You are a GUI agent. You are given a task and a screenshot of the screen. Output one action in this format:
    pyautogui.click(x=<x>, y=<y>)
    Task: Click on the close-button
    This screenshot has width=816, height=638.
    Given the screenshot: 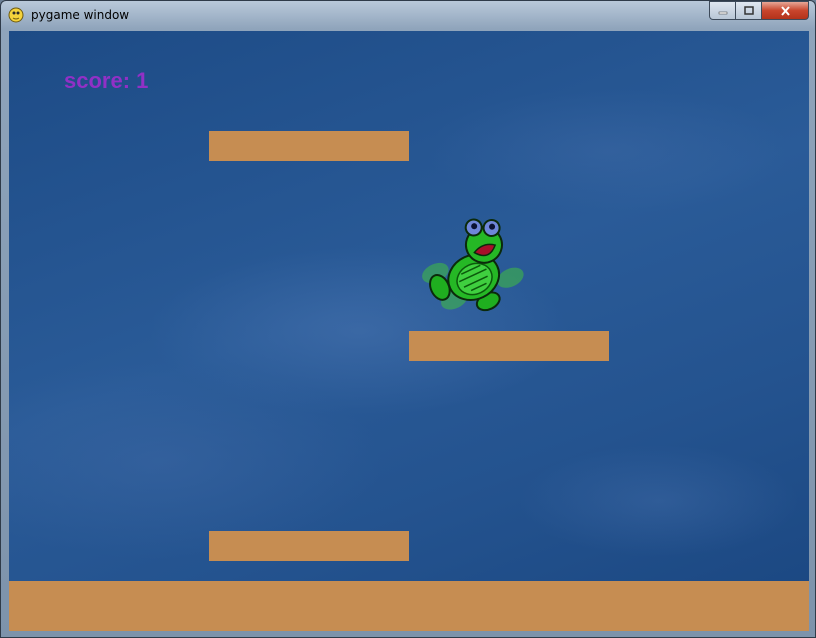 What is the action you would take?
    pyautogui.click(x=785, y=10)
    